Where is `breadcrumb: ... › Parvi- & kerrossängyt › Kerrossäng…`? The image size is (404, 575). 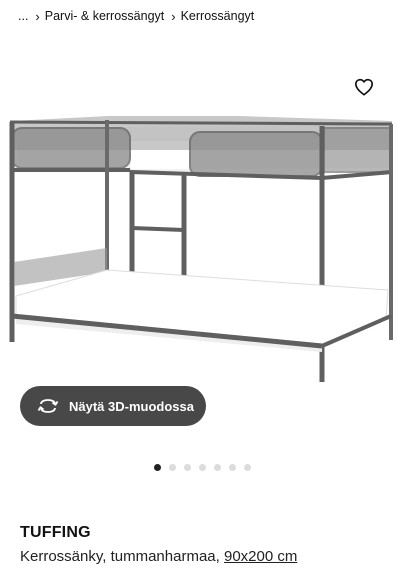
breadcrumb: ... › Parvi- & kerrossängyt › Kerrossäng… is located at coordinates (136, 16).